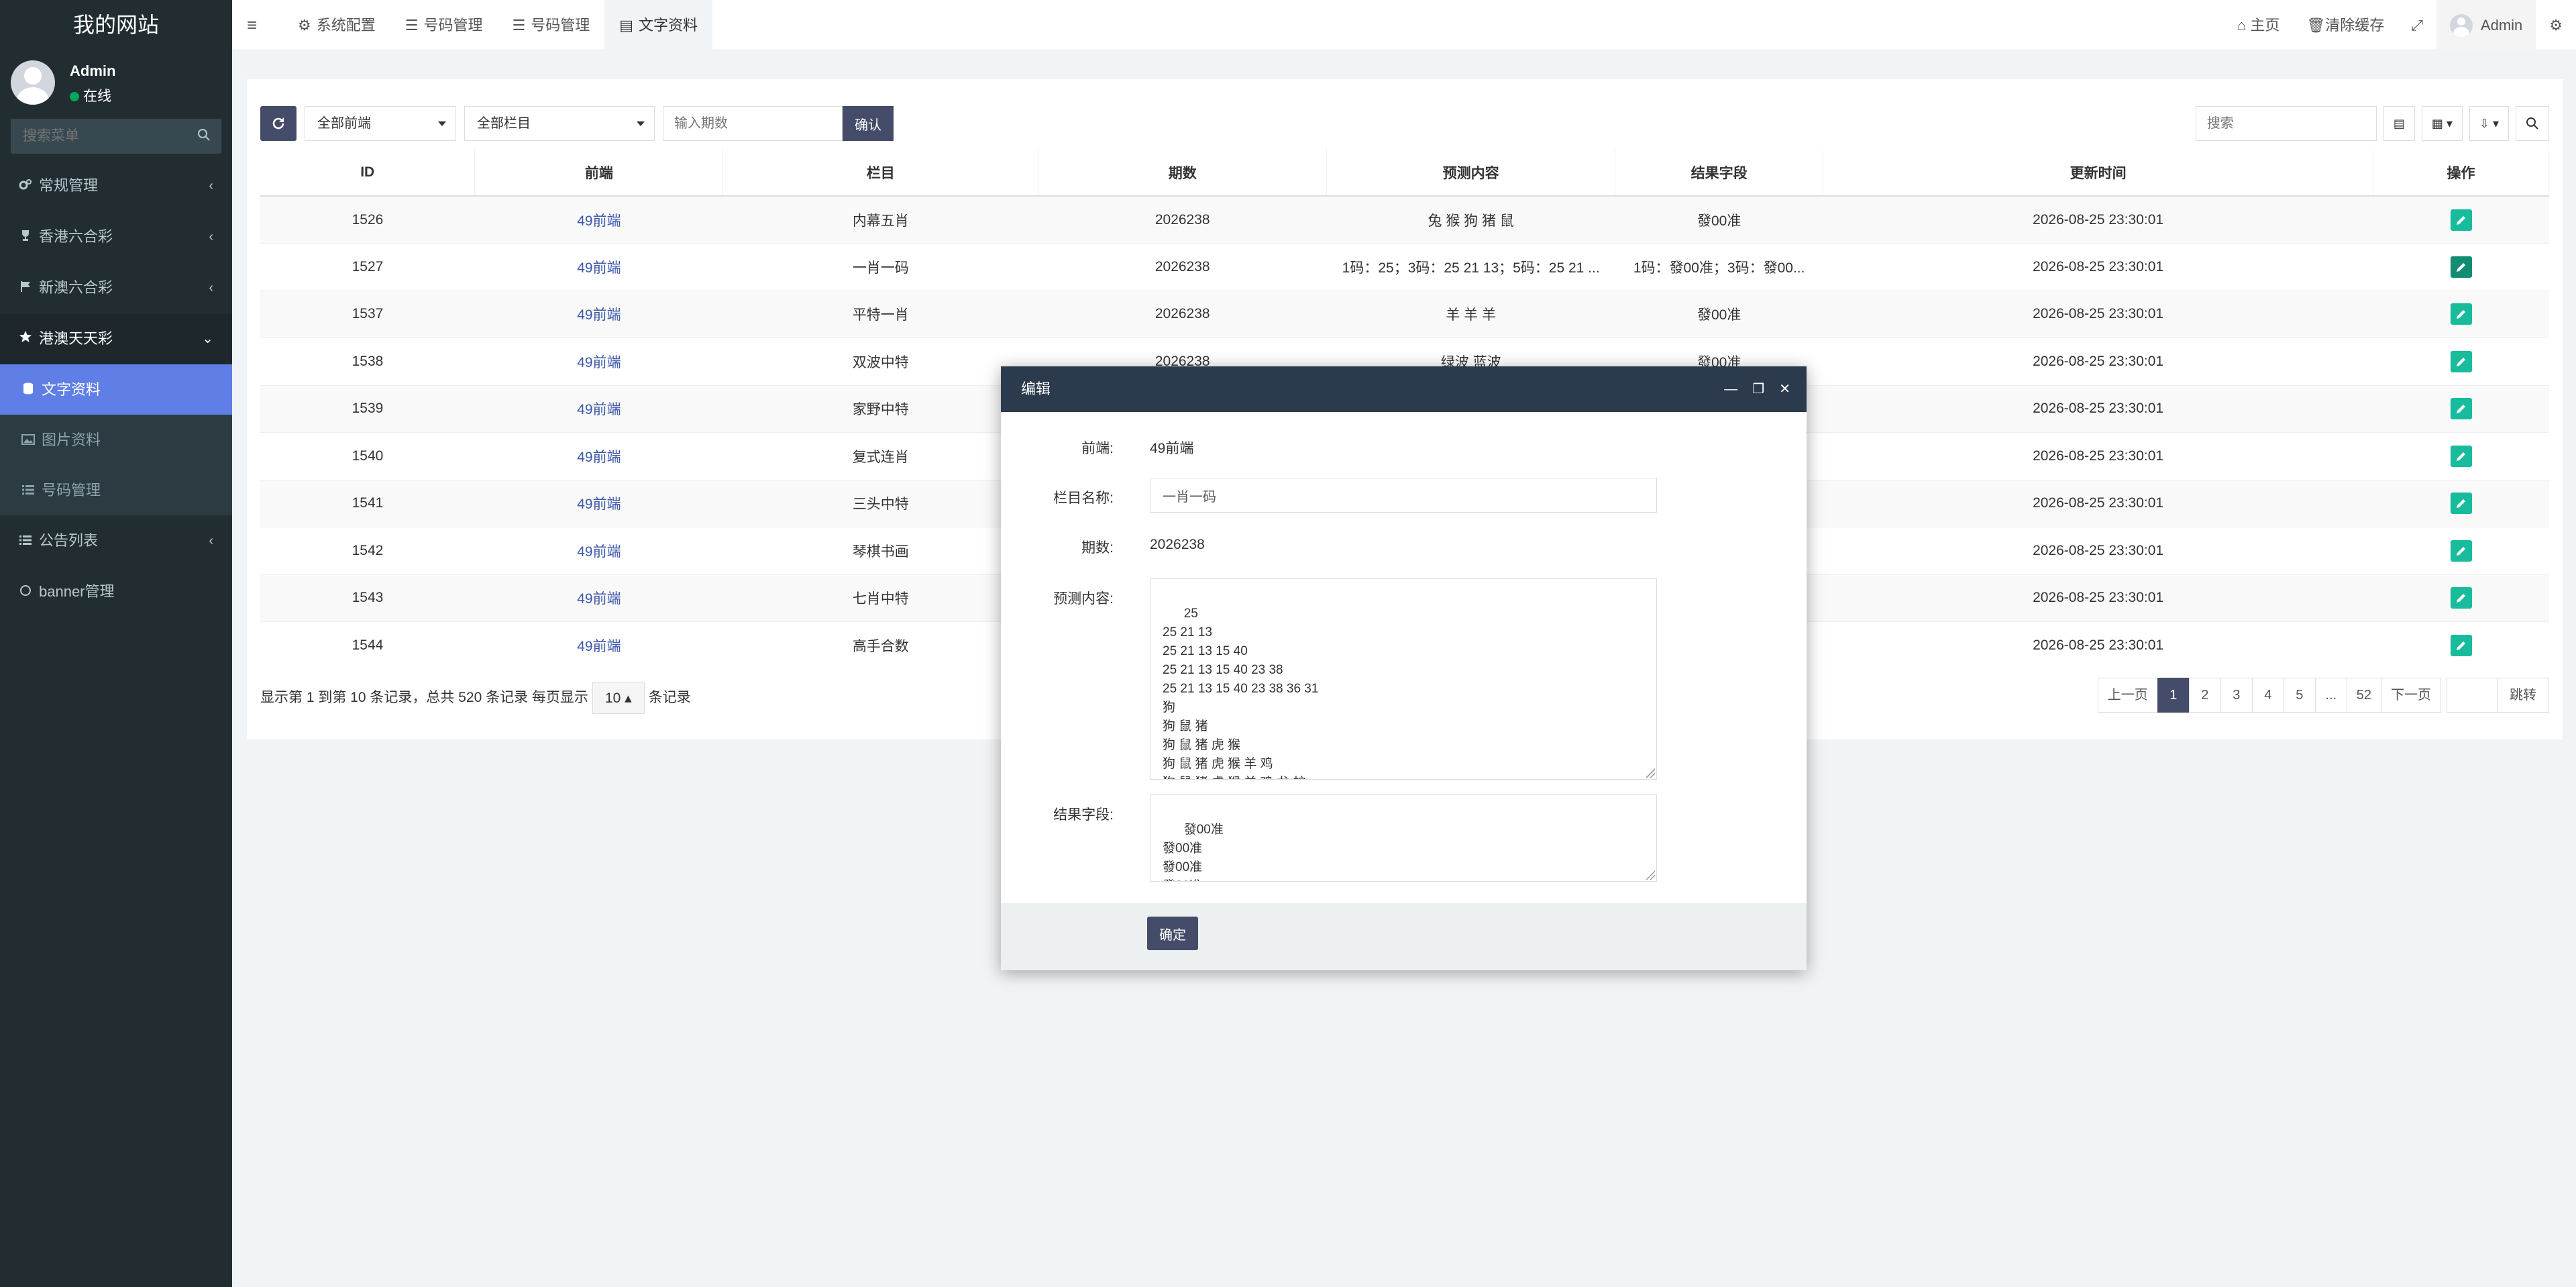 Image resolution: width=2576 pixels, height=1287 pixels. What do you see at coordinates (1097, 448) in the screenshot?
I see `frontend-label: 前端:` at bounding box center [1097, 448].